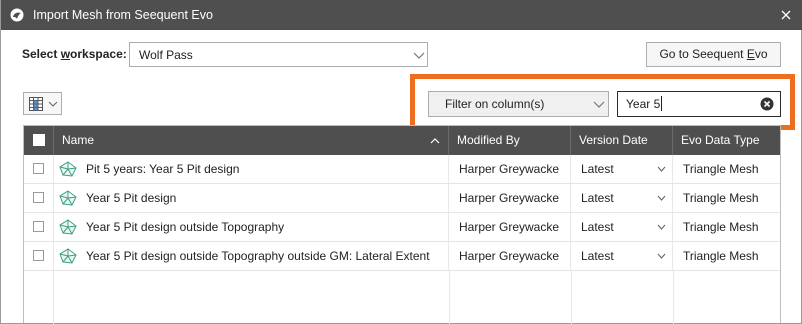  Describe the element at coordinates (699, 104) in the screenshot. I see `filter-search-input: Year 5` at that location.